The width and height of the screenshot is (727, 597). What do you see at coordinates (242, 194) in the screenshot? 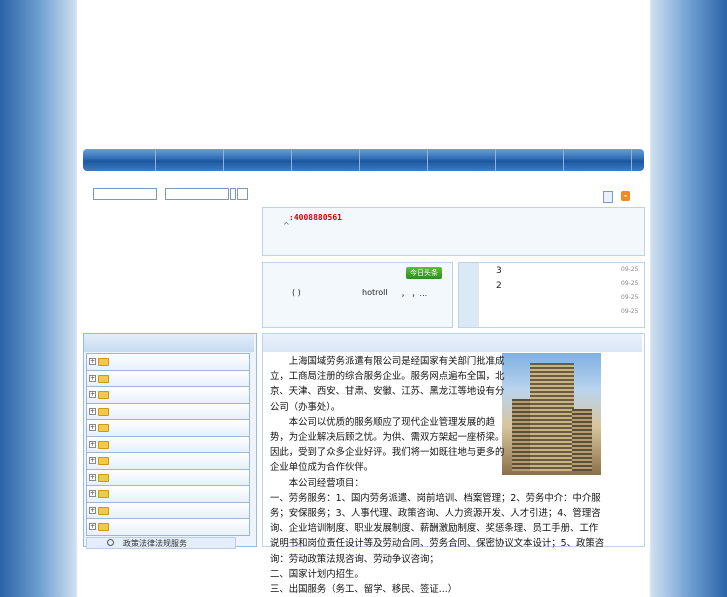
I see `search-button` at bounding box center [242, 194].